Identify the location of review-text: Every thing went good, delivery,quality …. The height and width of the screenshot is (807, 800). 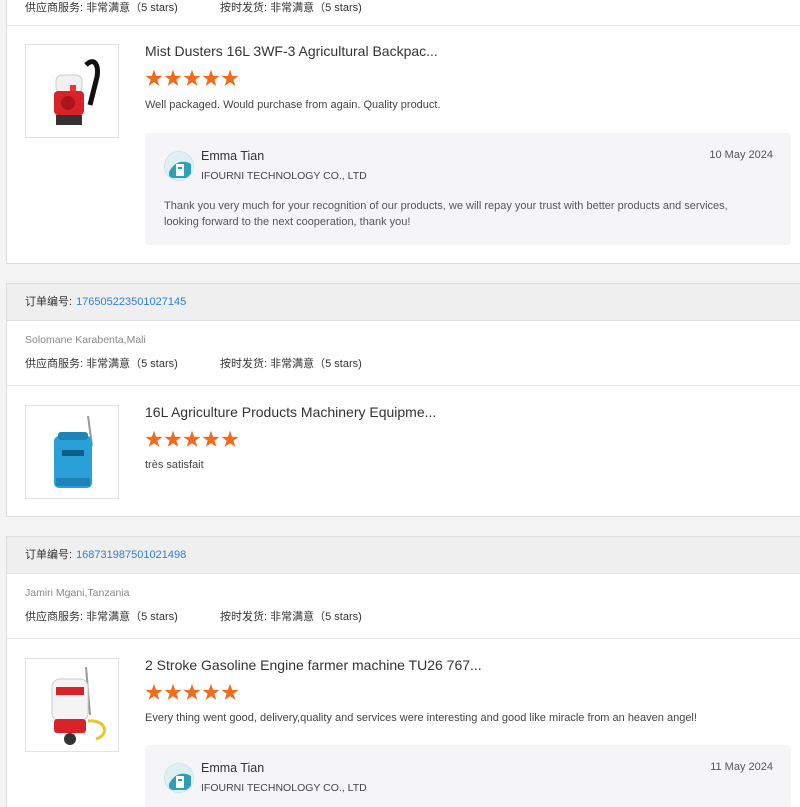
(421, 718).